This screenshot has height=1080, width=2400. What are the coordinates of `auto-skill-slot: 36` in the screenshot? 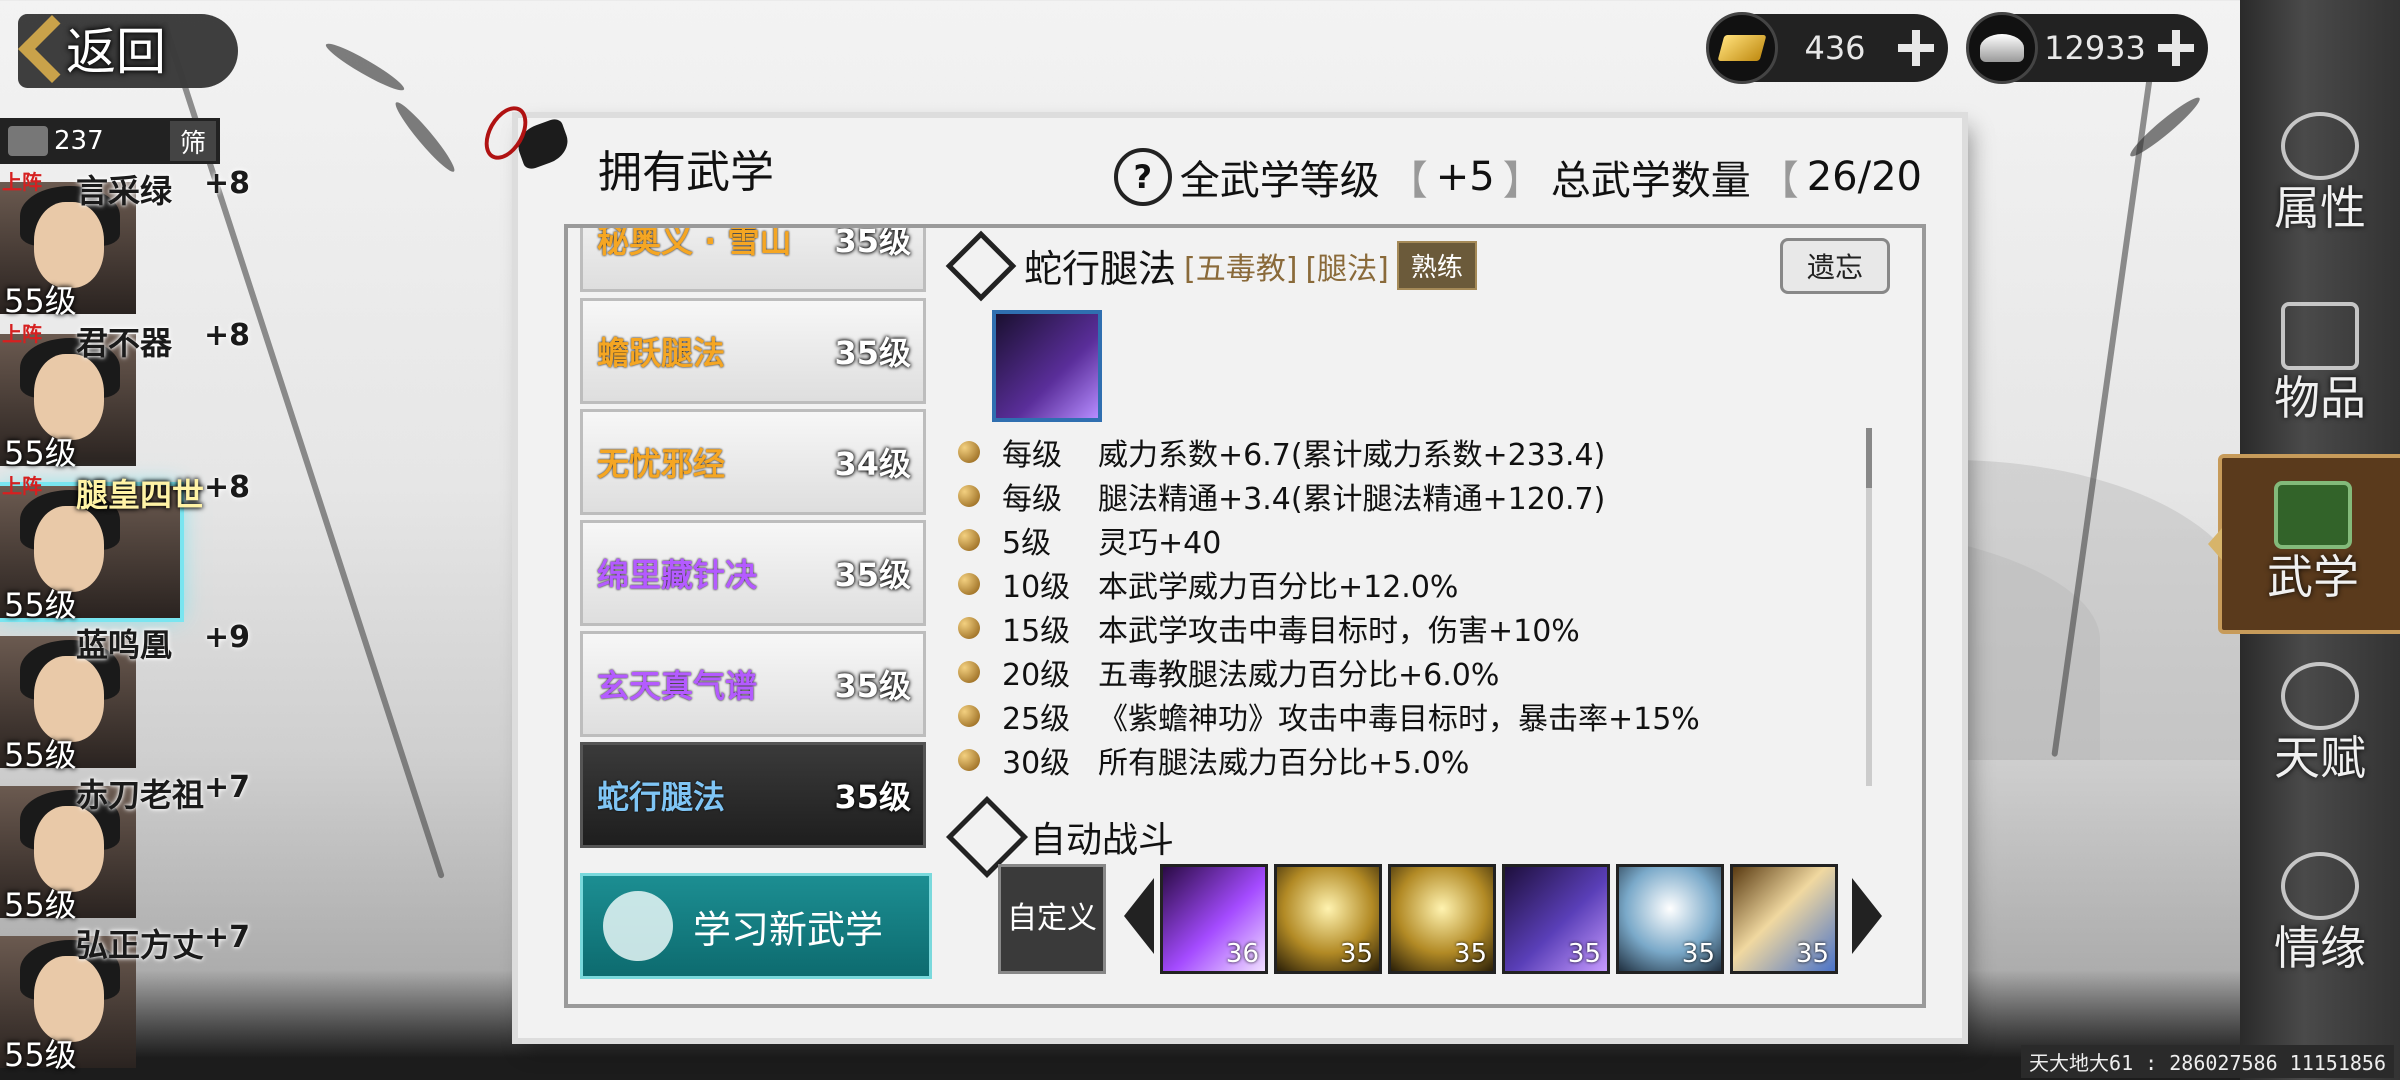 It's located at (1214, 919).